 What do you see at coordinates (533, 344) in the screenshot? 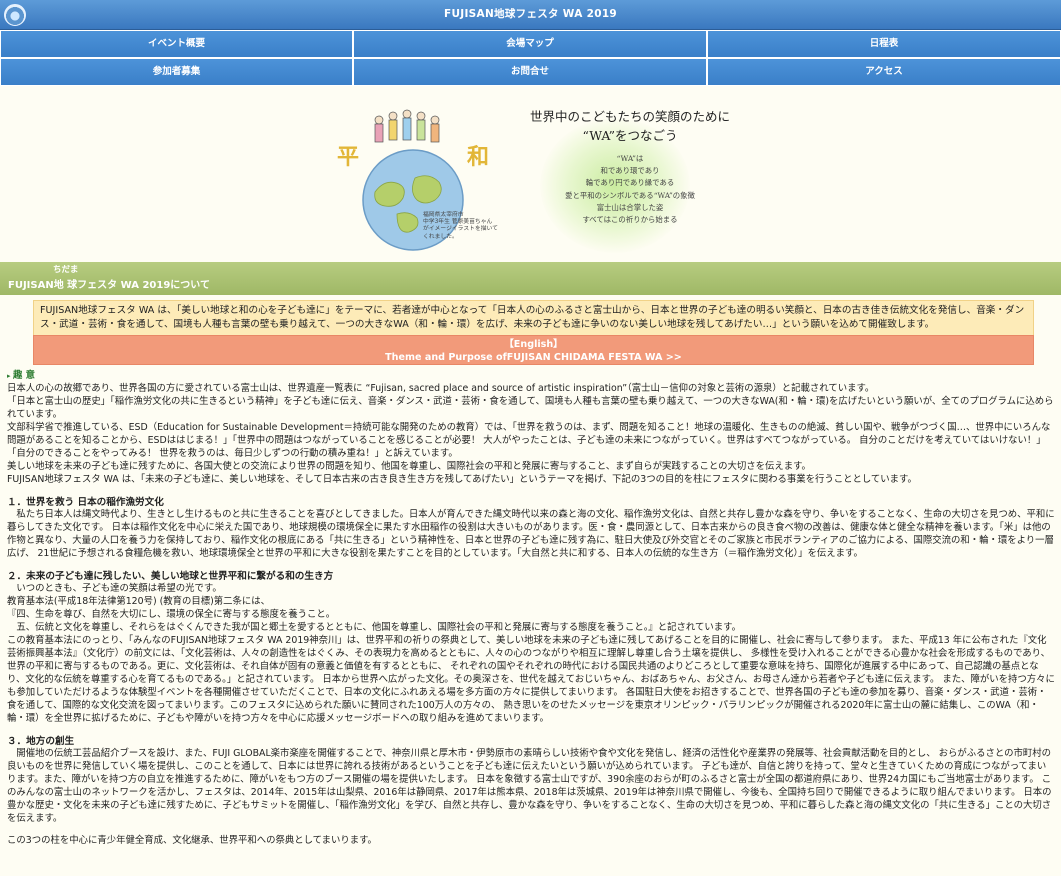
I see `english-label: 【English】` at bounding box center [533, 344].